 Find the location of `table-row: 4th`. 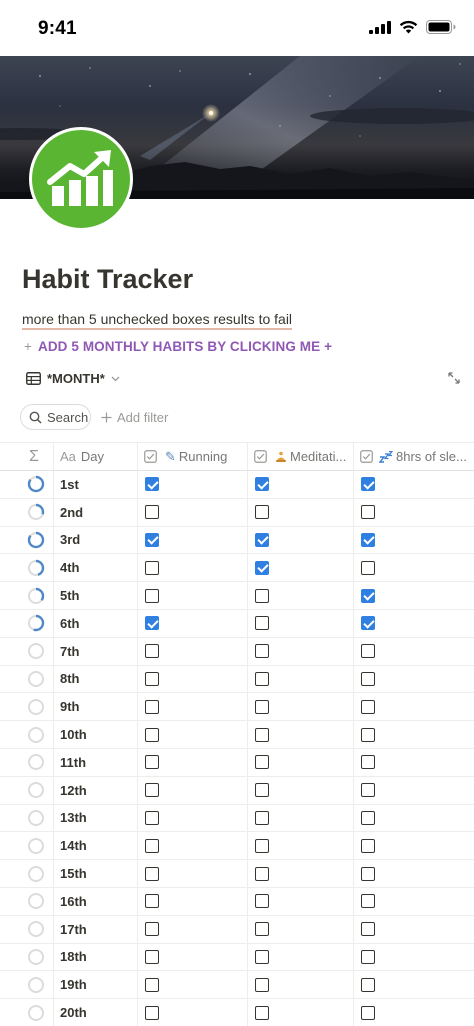

table-row: 4th is located at coordinates (237, 568).